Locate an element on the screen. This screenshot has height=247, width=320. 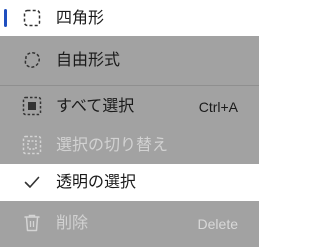
checkmark-icon is located at coordinates (32, 182).